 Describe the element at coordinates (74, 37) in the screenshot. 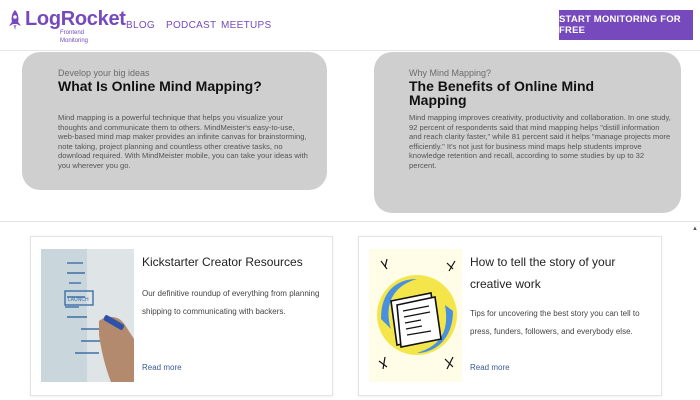

I see `logo-subtitle: Frontend Monitoring` at that location.